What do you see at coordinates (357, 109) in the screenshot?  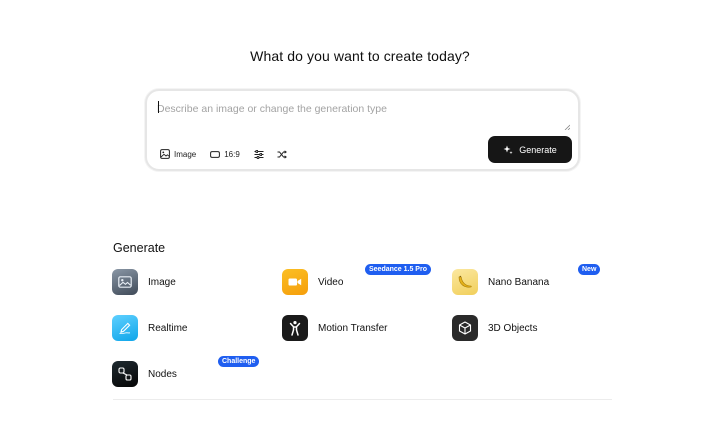 I see `prompt-input` at bounding box center [357, 109].